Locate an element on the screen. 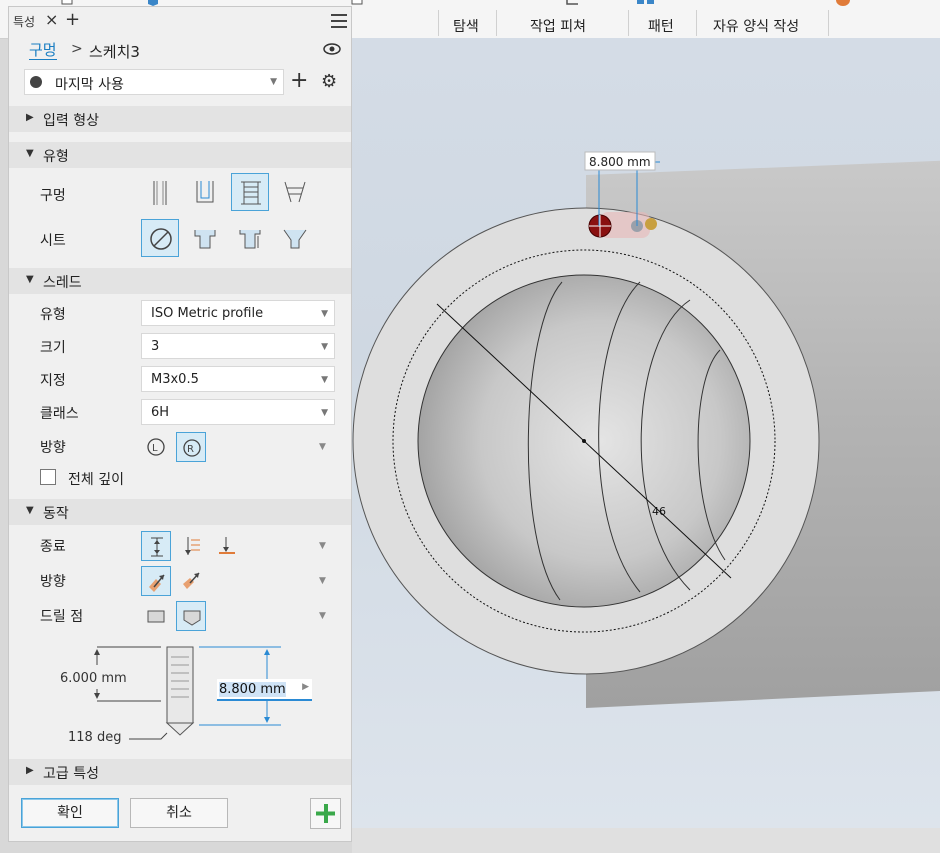 This screenshot has width=940, height=853. status-bar is located at coordinates (646, 840).